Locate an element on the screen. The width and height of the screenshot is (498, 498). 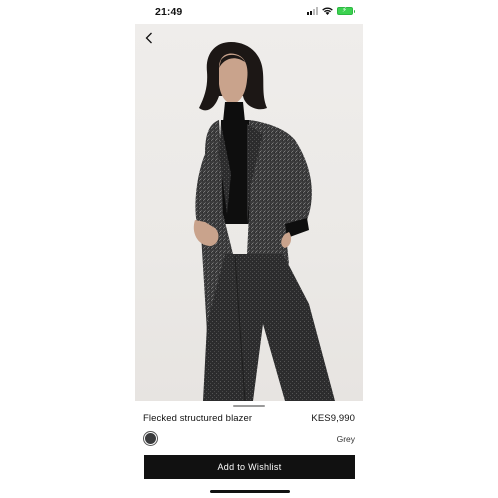
home-indicator is located at coordinates (250, 491).